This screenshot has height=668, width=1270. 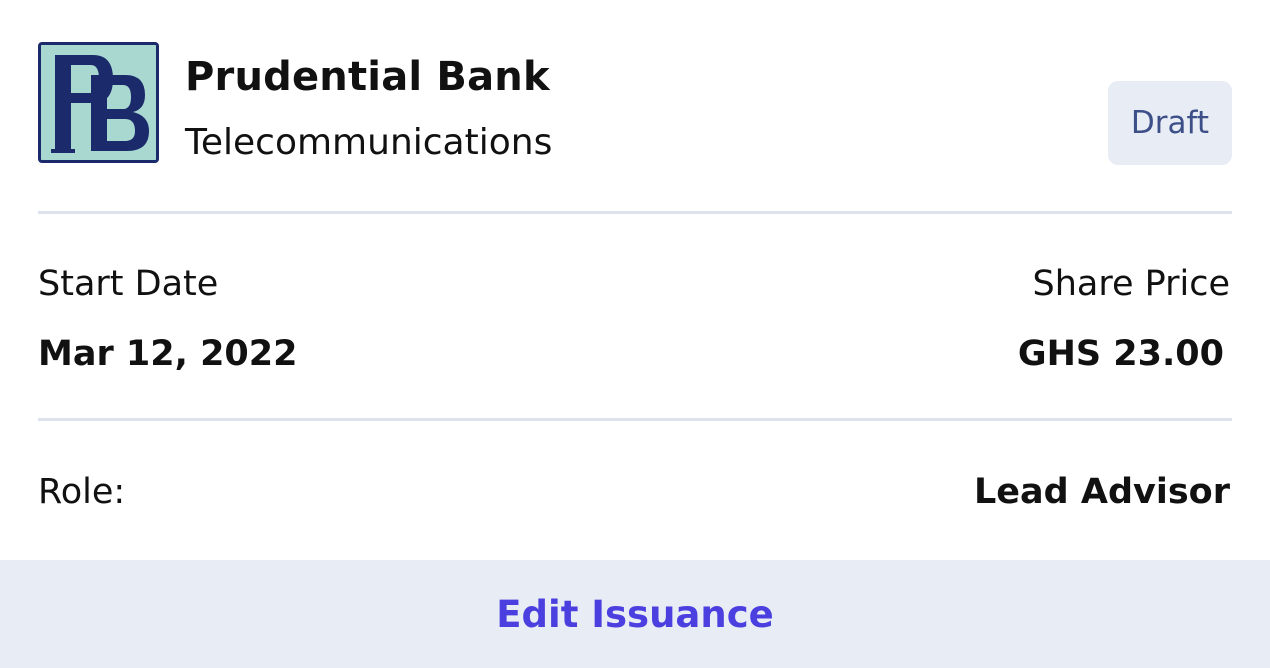 I want to click on edit-issuance-button: Edit Issuance, so click(x=635, y=614).